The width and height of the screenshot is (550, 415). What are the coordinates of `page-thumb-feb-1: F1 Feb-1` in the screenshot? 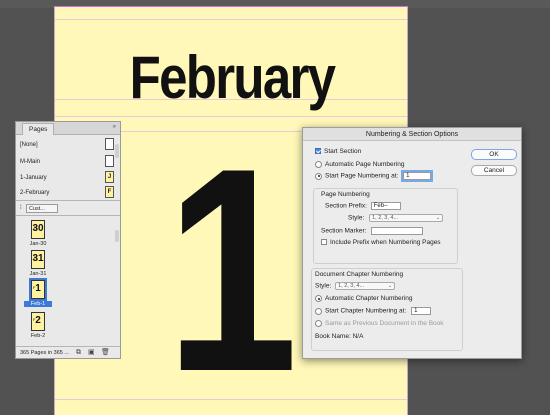 It's located at (38, 296).